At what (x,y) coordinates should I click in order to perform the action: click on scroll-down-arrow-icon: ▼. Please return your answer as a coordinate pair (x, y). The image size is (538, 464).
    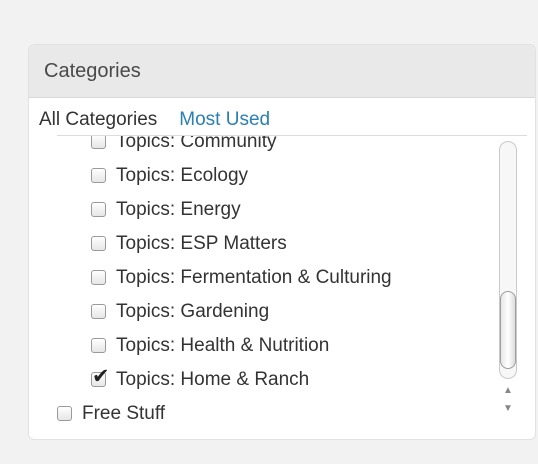
    Looking at the image, I should click on (508, 408).